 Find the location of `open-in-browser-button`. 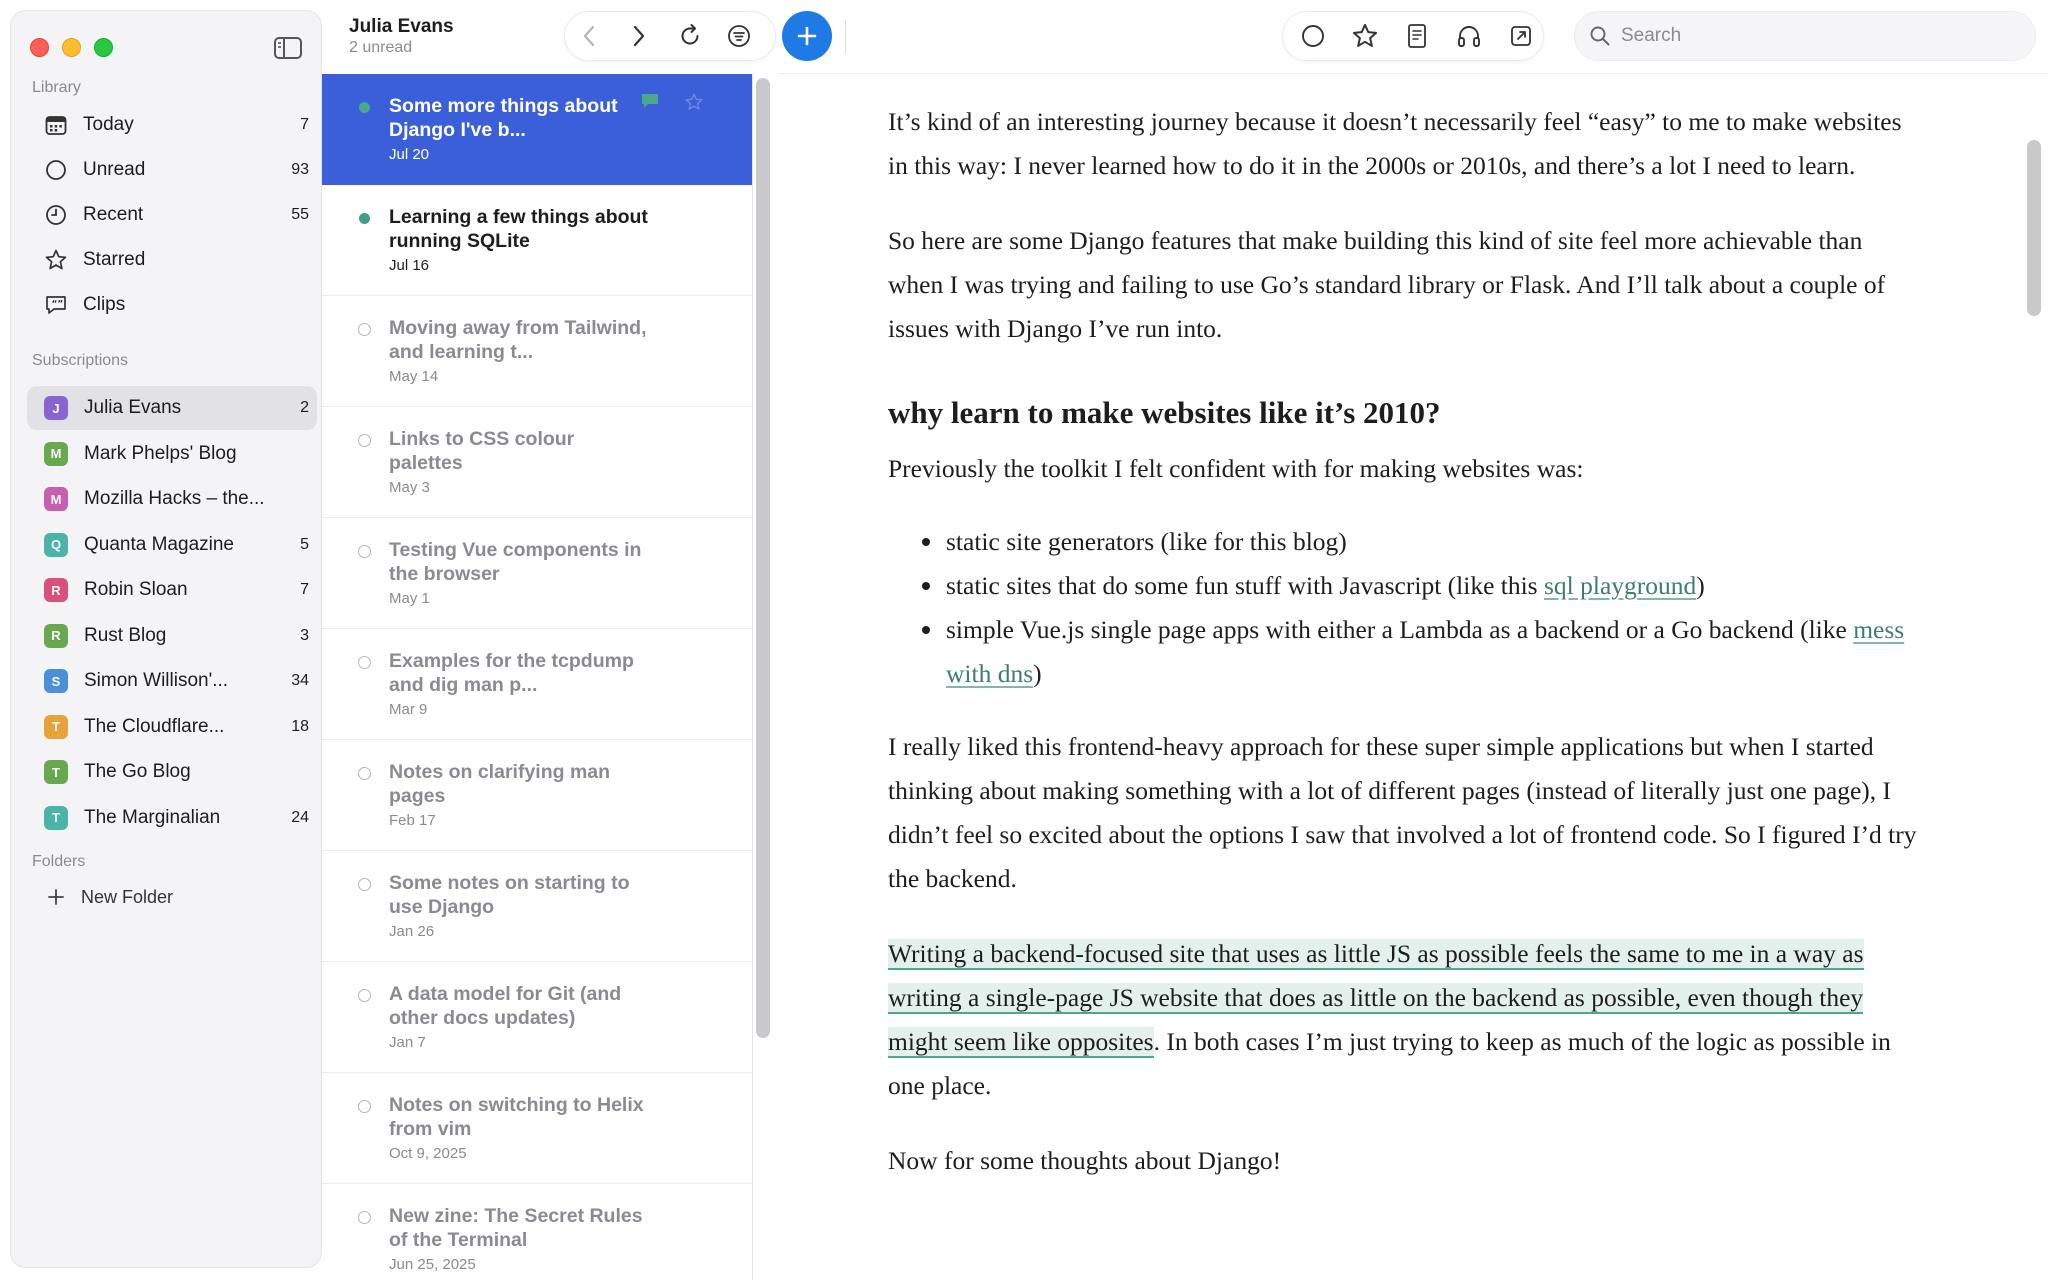

open-in-browser-button is located at coordinates (1521, 36).